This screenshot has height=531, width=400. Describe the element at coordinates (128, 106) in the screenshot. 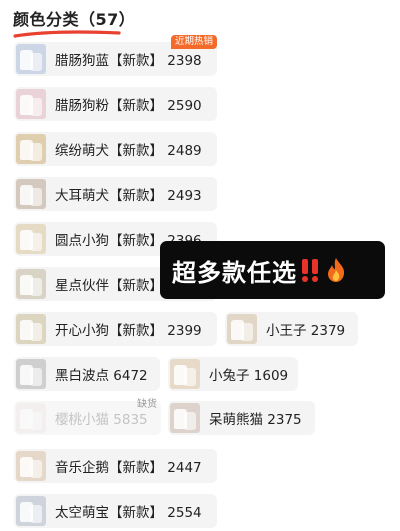

I see `option-label: 腊肠狗粉【新款】 2590` at that location.